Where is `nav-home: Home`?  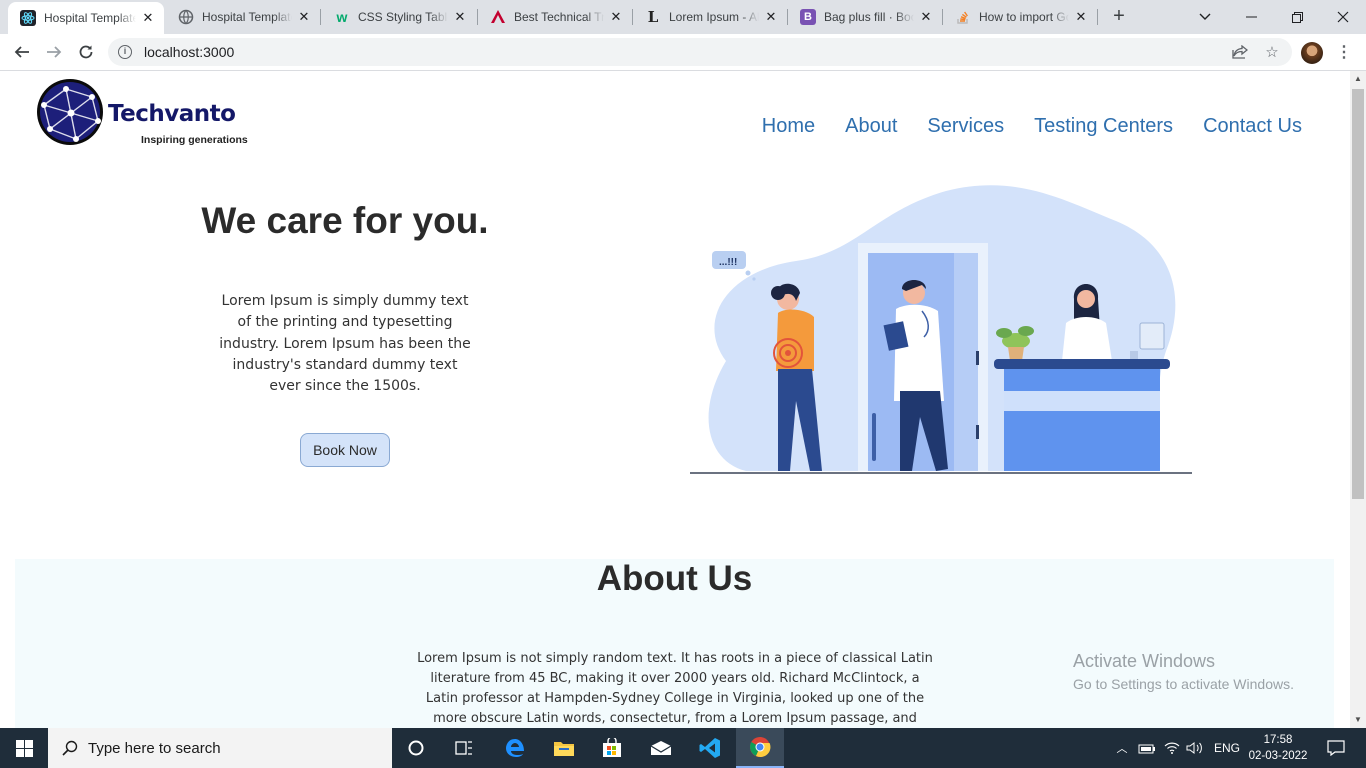
nav-home: Home is located at coordinates (788, 126).